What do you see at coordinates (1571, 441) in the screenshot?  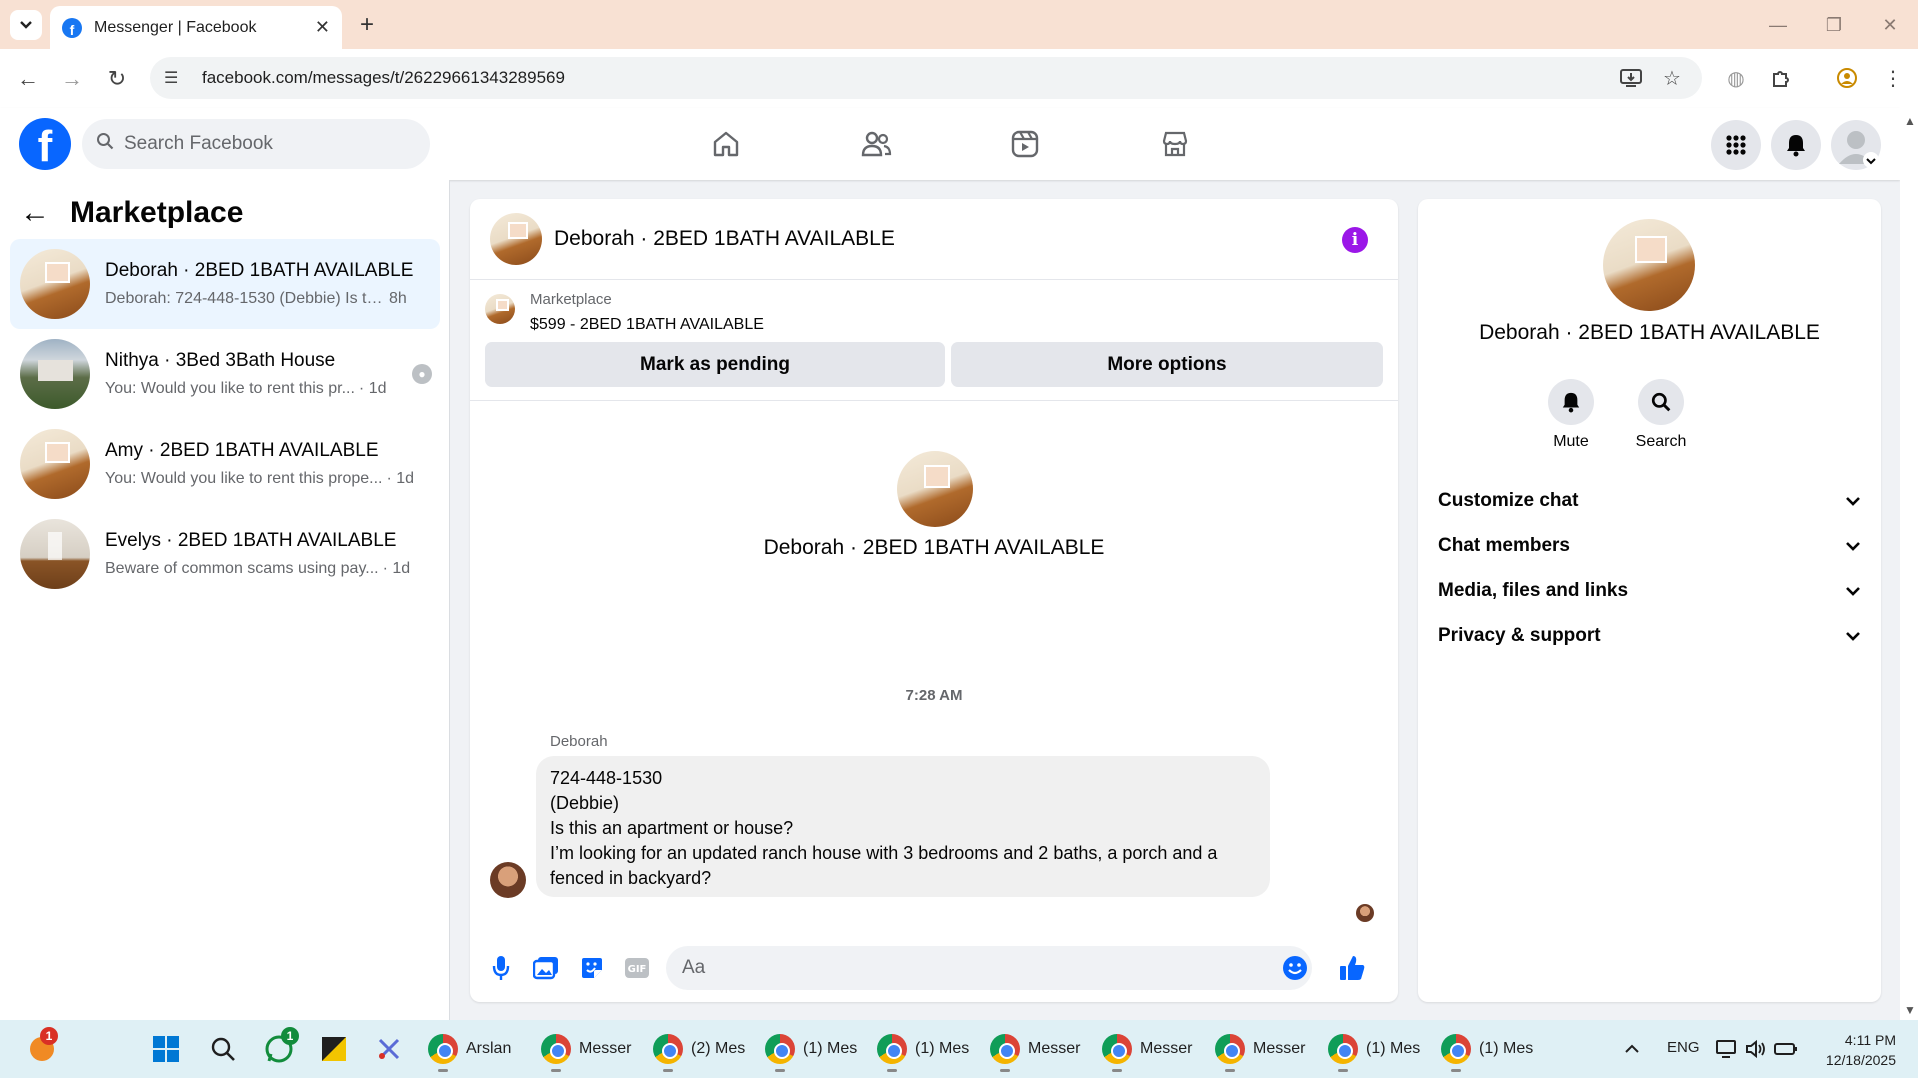 I see `mute-label: Mute` at bounding box center [1571, 441].